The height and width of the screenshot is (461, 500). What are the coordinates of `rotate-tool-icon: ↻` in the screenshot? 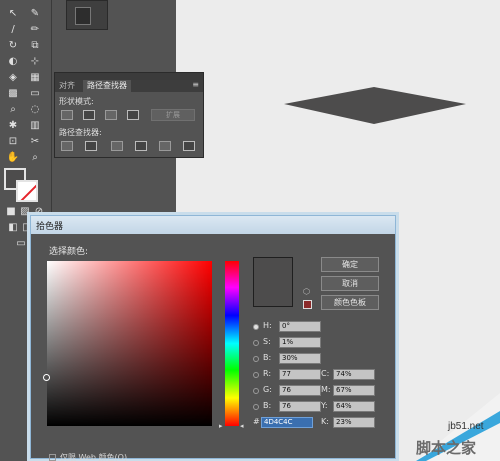 It's located at (13, 46).